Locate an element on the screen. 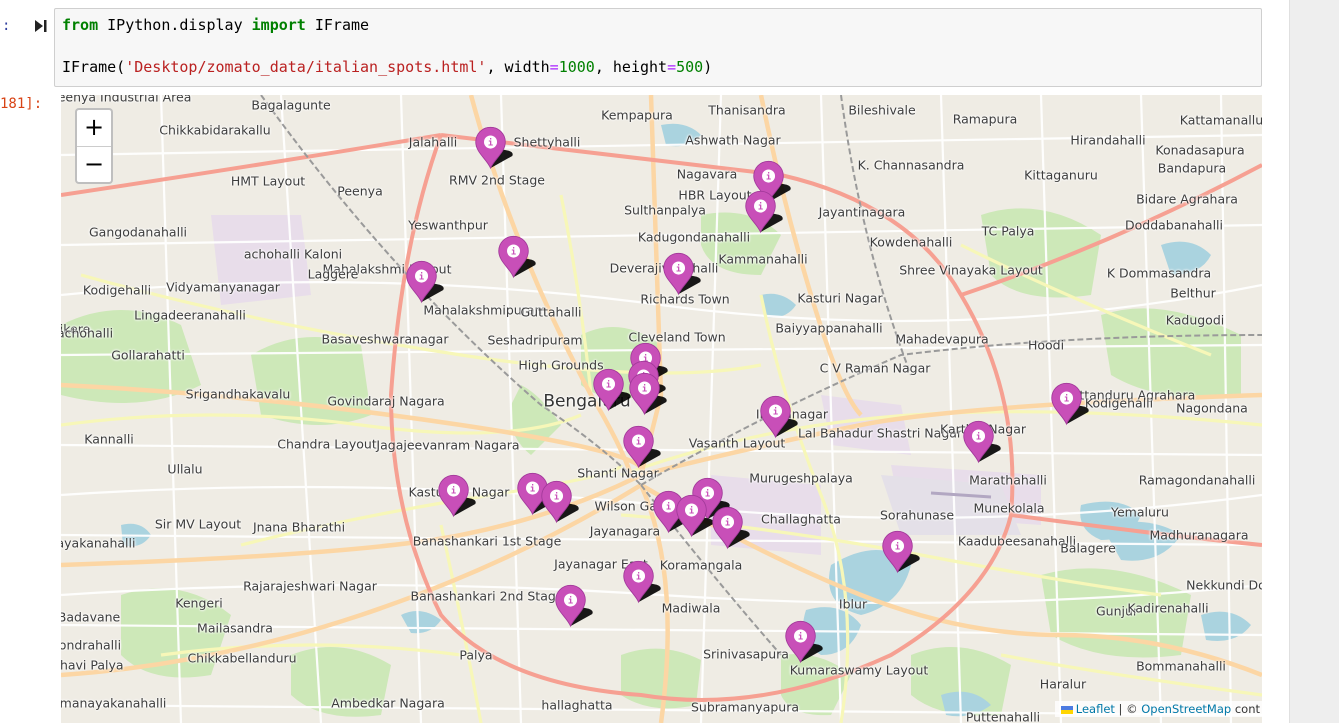  place-label: Kattamanallur is located at coordinates (1220, 120).